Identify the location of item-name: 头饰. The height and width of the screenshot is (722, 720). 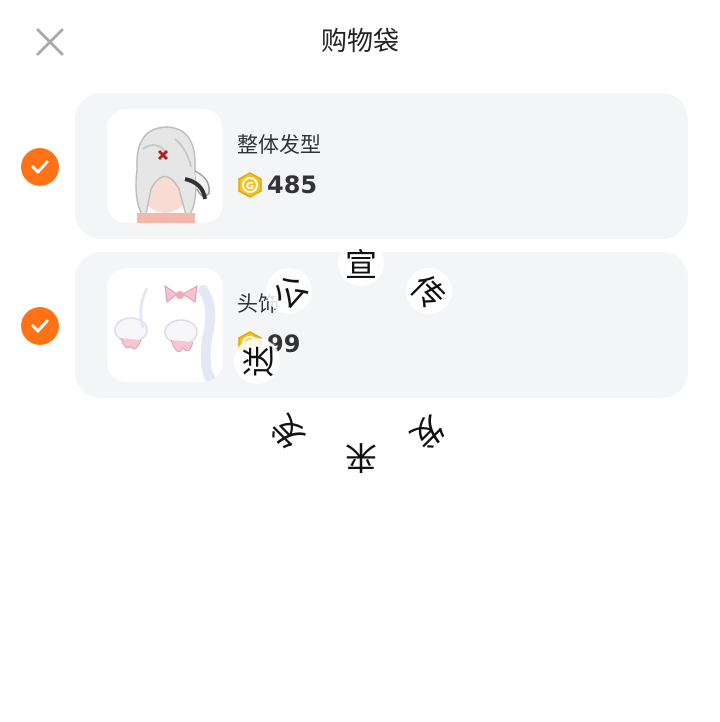
(258, 304).